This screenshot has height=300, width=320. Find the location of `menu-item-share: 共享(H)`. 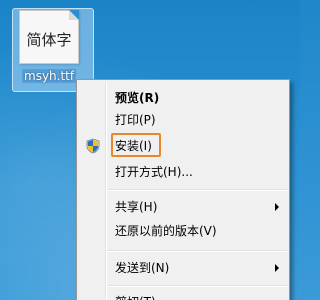

menu-item-share: 共享(H) is located at coordinates (183, 207).